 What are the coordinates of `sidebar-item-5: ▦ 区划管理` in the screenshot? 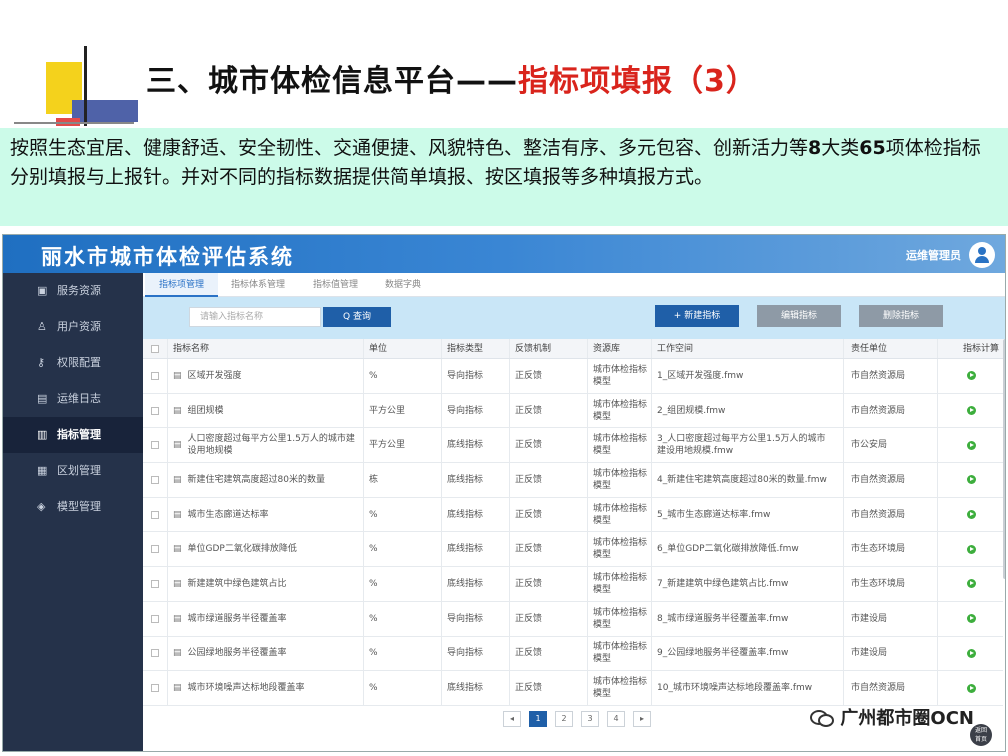 It's located at (73, 471).